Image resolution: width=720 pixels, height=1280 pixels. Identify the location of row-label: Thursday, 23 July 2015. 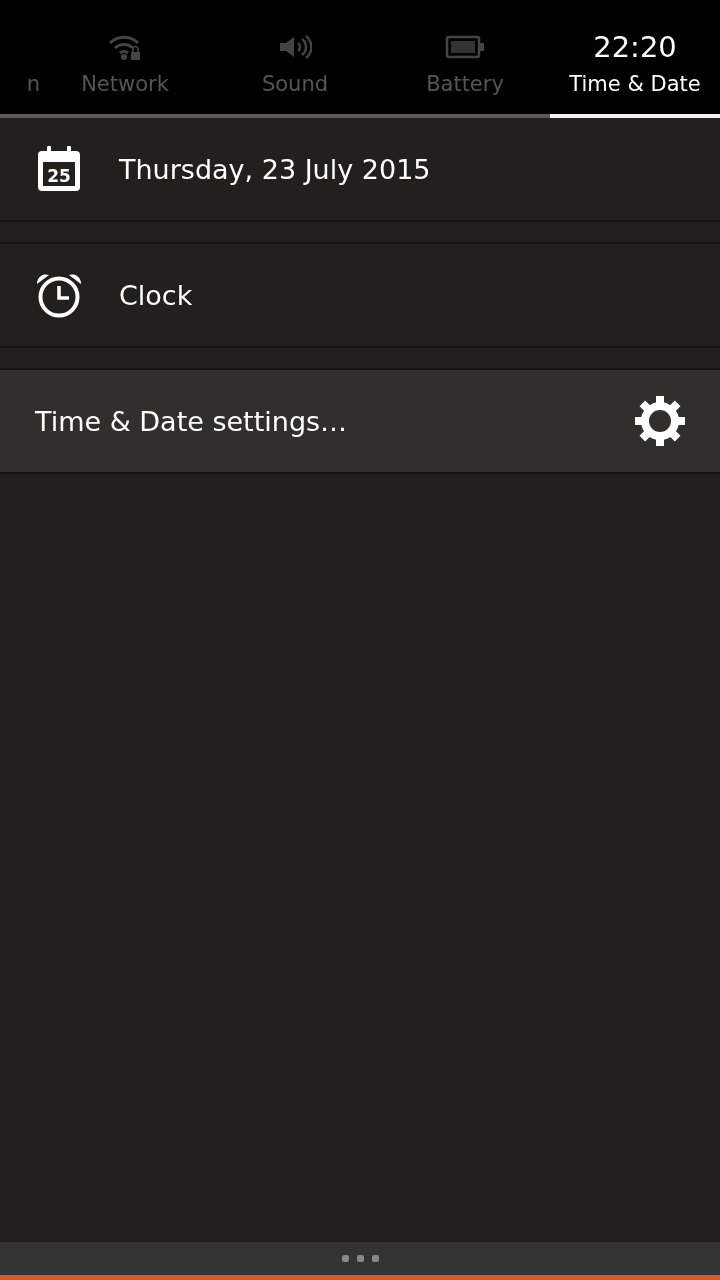
(275, 169).